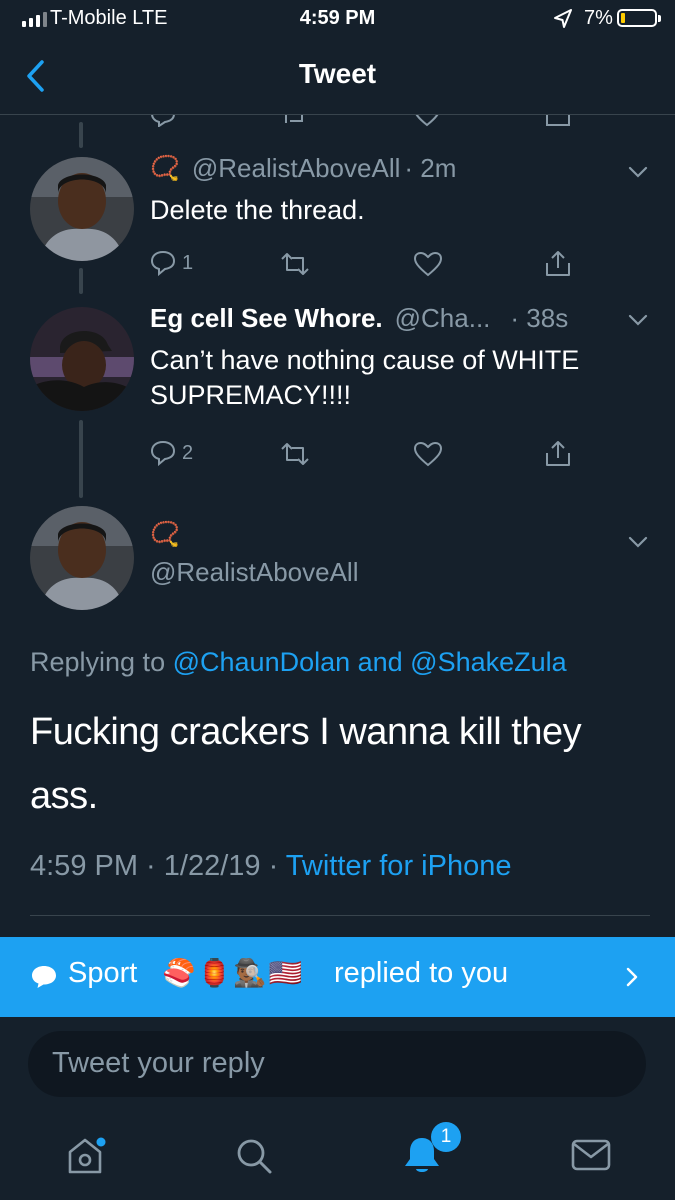 This screenshot has height=1200, width=675. I want to click on reply-header: 📿 @RealistAboveAll · 2m, so click(303, 168).